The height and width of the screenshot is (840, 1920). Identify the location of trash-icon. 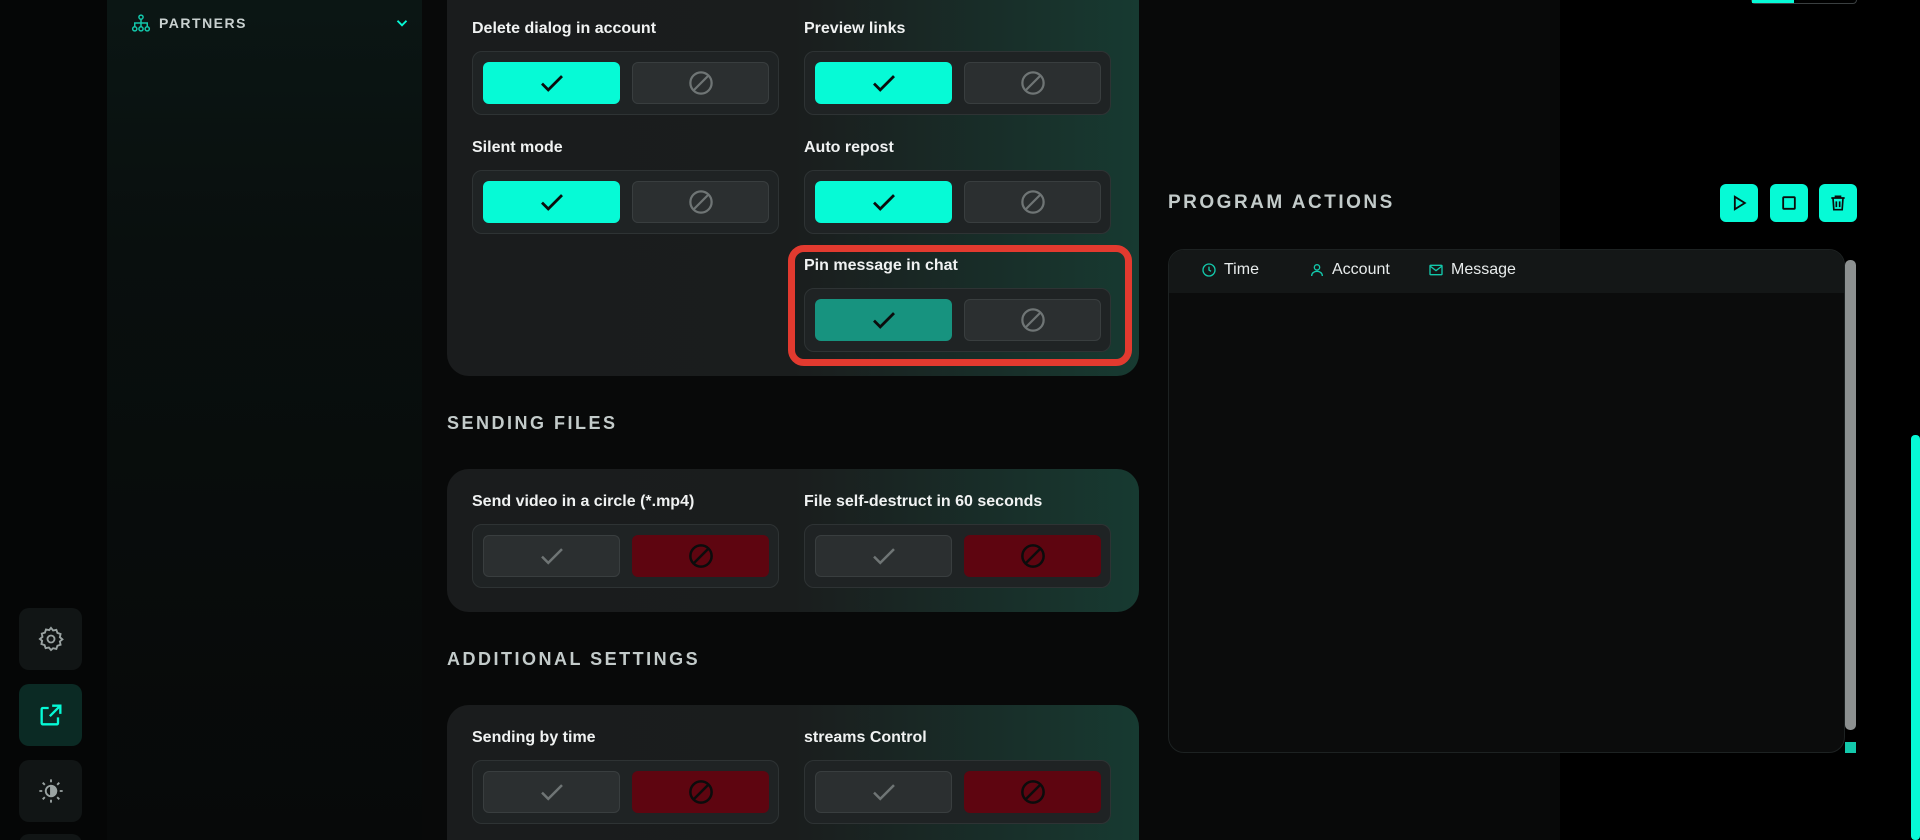
(1838, 203).